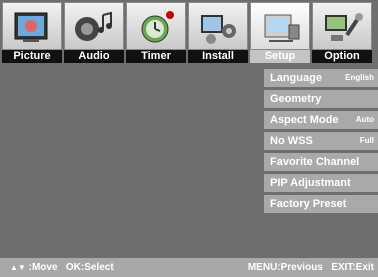 The image size is (378, 277). I want to click on up-down-arrows-icon: ▲▼, so click(18, 267).